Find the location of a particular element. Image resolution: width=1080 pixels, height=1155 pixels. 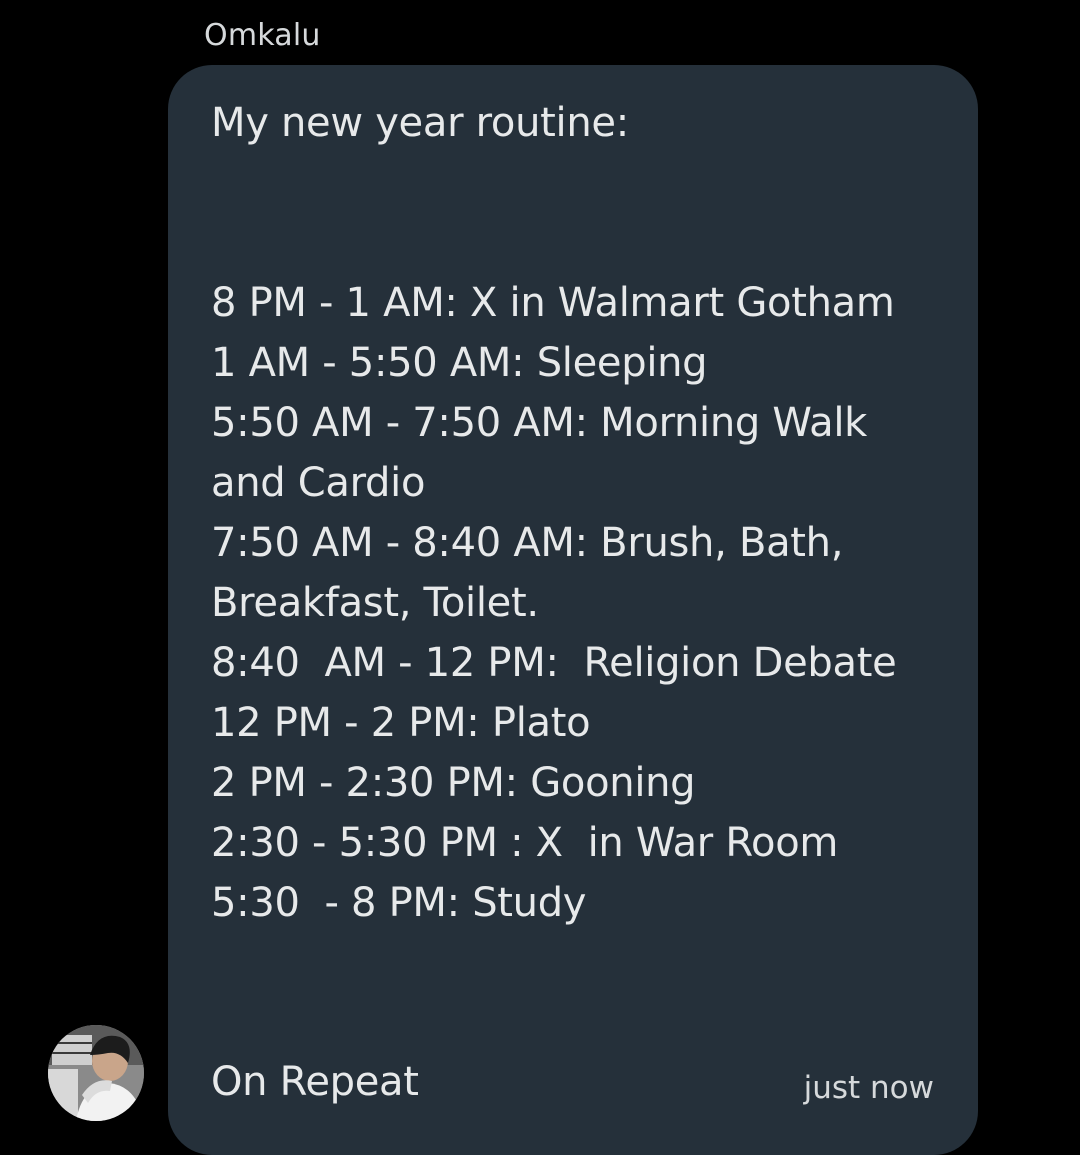

message-heading: My new year routine: is located at coordinates (420, 123).